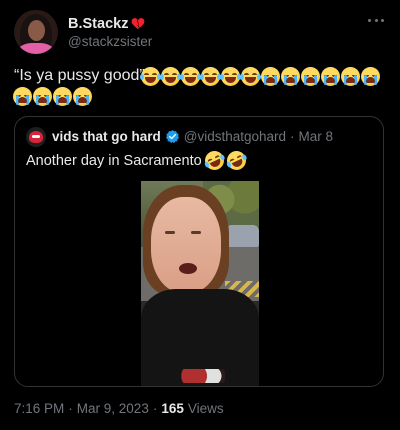 The width and height of the screenshot is (400, 430). What do you see at coordinates (114, 160) in the screenshot?
I see `quoted-tweet-text-body: Another day in Sacramento` at bounding box center [114, 160].